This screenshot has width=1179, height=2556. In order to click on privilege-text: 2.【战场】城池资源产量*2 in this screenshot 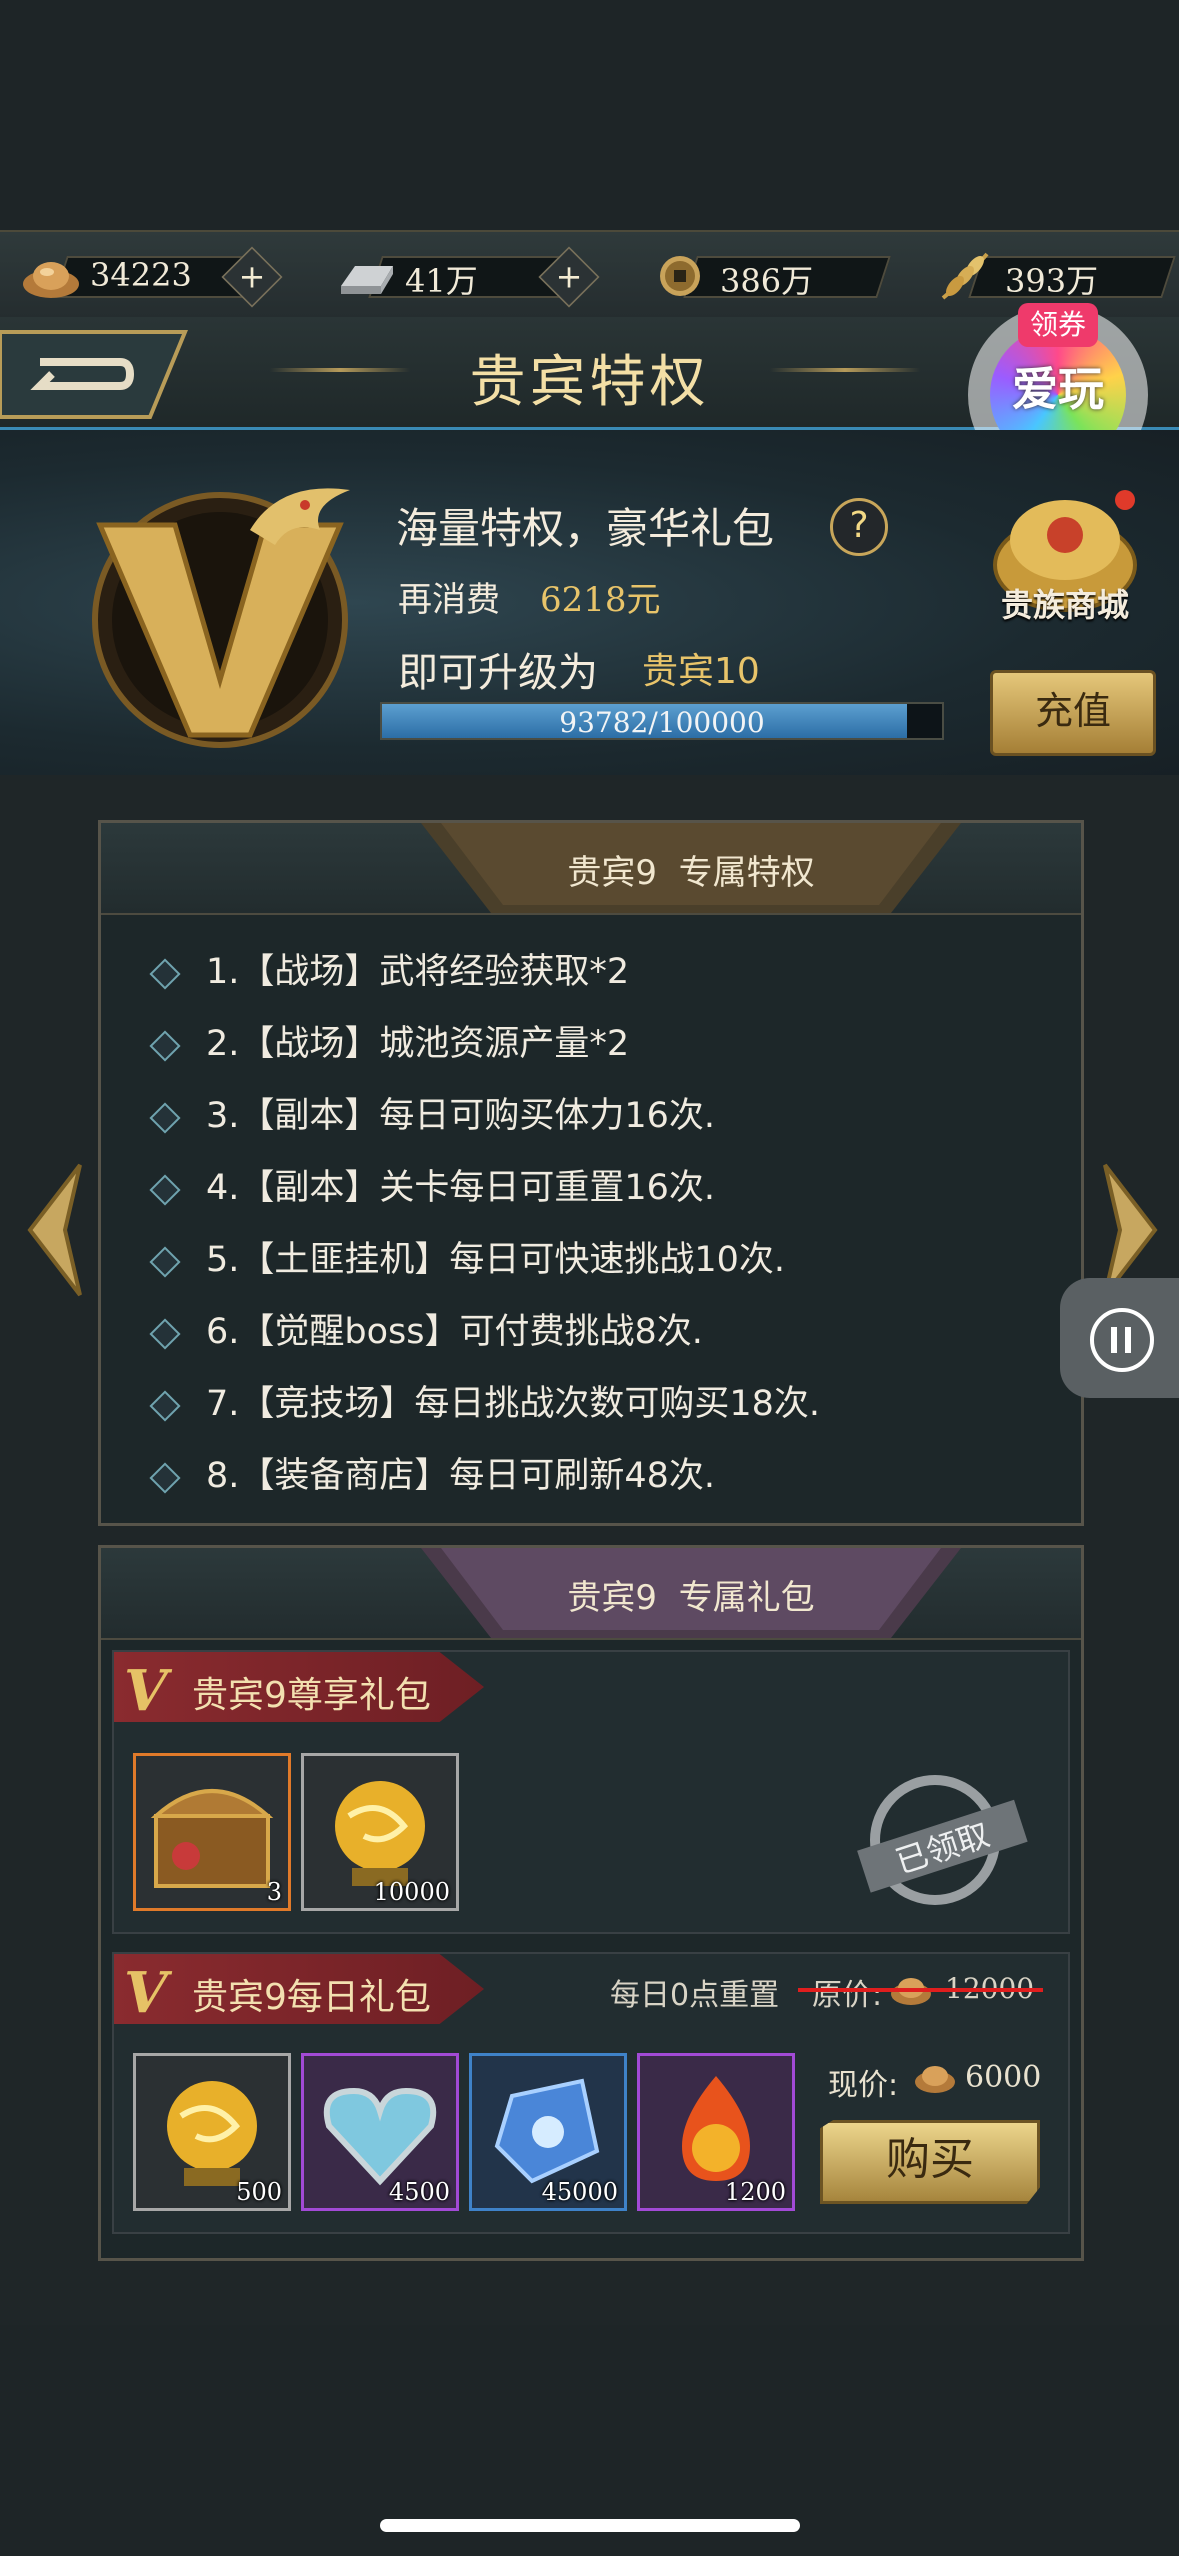, I will do `click(418, 1044)`.